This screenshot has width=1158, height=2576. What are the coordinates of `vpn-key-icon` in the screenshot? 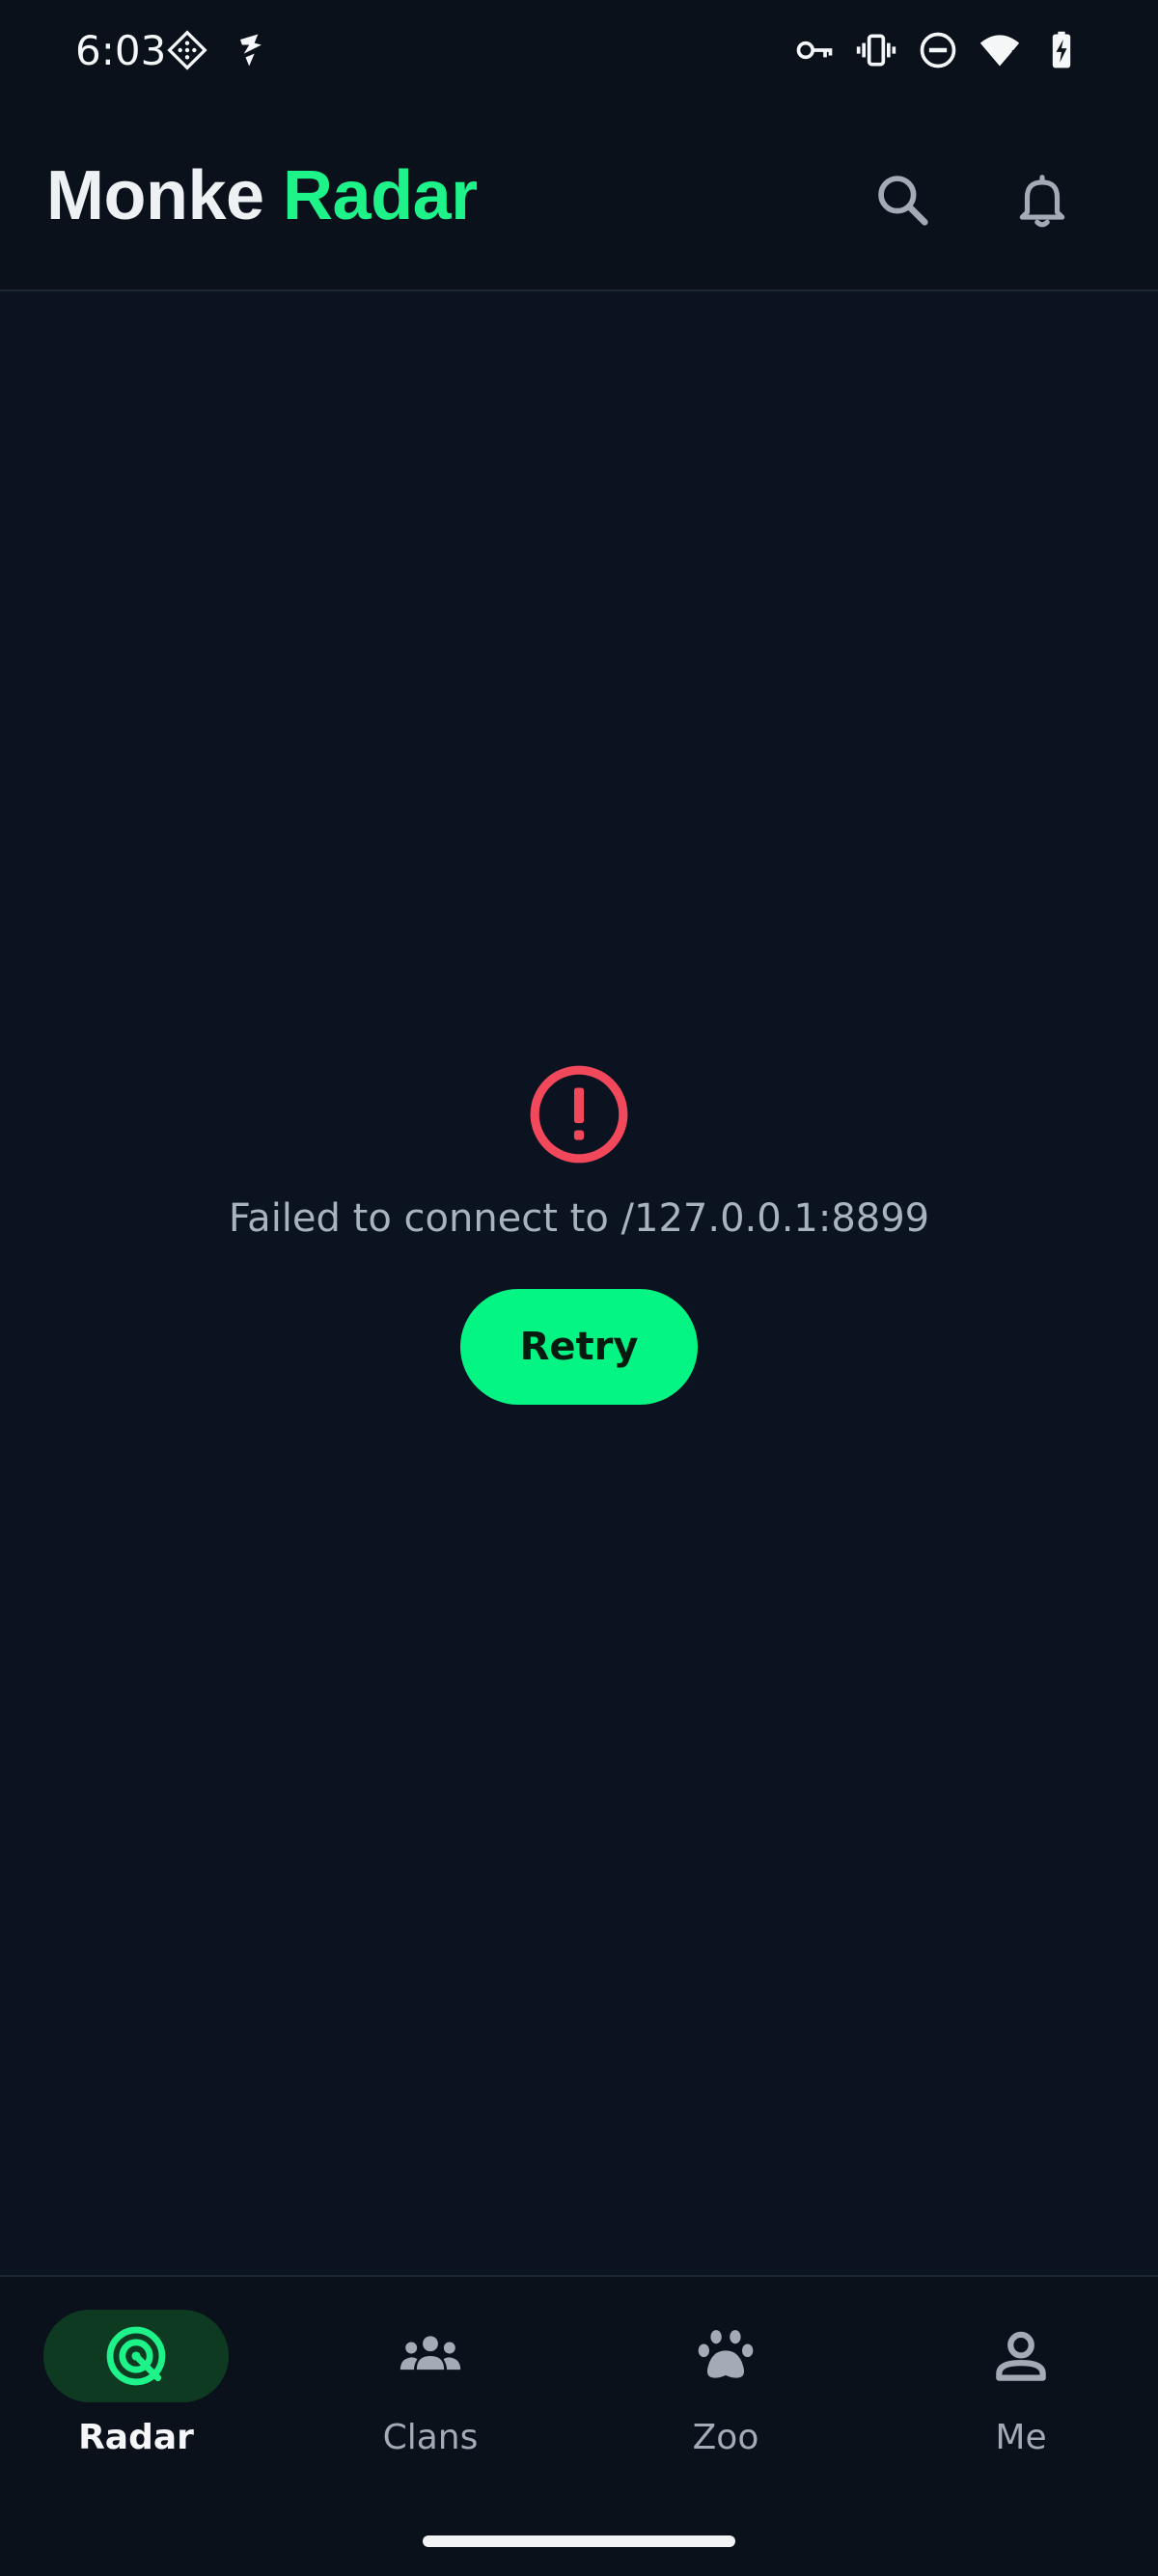 It's located at (814, 51).